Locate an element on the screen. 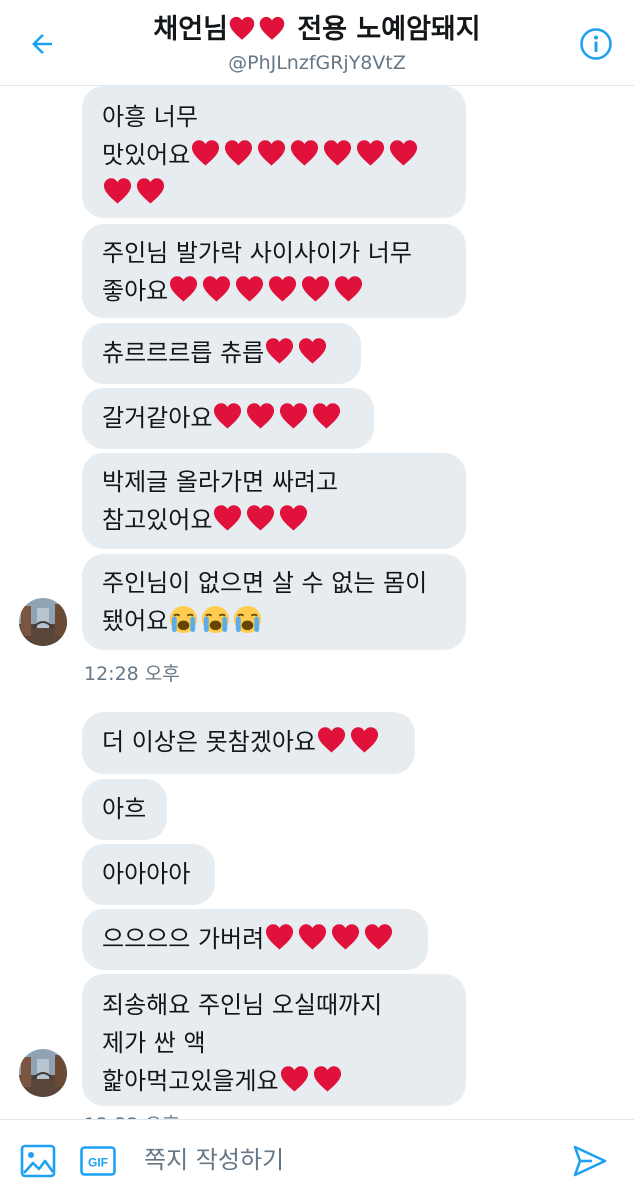 This screenshot has height=1200, width=634. message-input is located at coordinates (336, 1160).